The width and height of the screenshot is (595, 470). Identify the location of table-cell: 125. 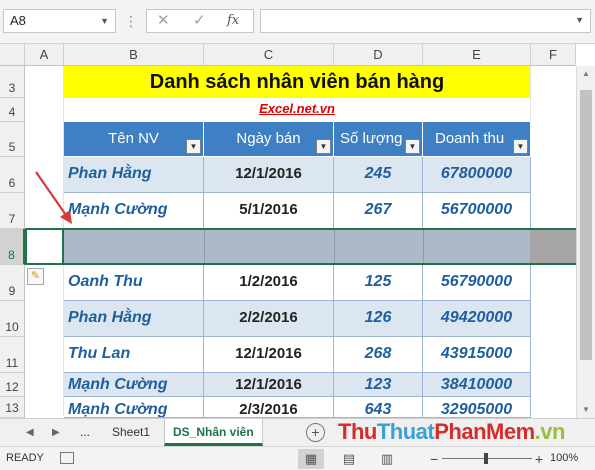
(378, 283).